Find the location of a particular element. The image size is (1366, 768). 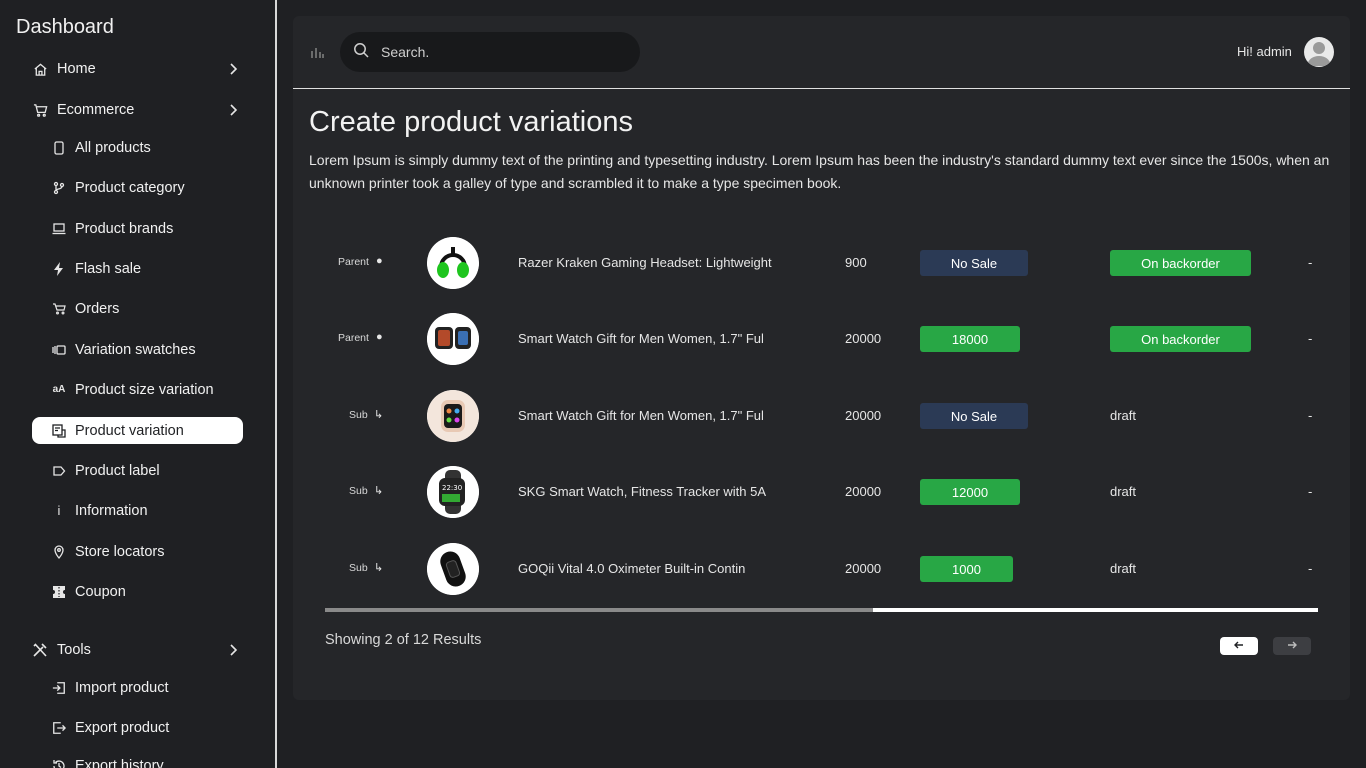

label-icon is located at coordinates (59, 471).